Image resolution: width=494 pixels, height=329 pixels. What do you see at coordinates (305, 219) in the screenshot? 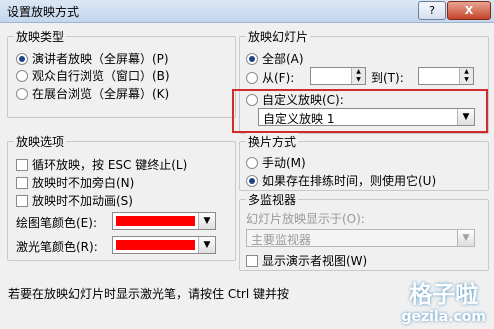
I see `display-on-label: 幻灯片放映显示于(O):` at bounding box center [305, 219].